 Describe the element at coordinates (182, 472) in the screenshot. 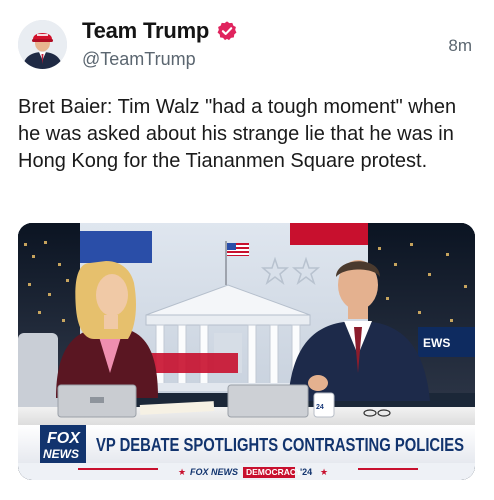

I see `ticker-star-left: ★` at that location.